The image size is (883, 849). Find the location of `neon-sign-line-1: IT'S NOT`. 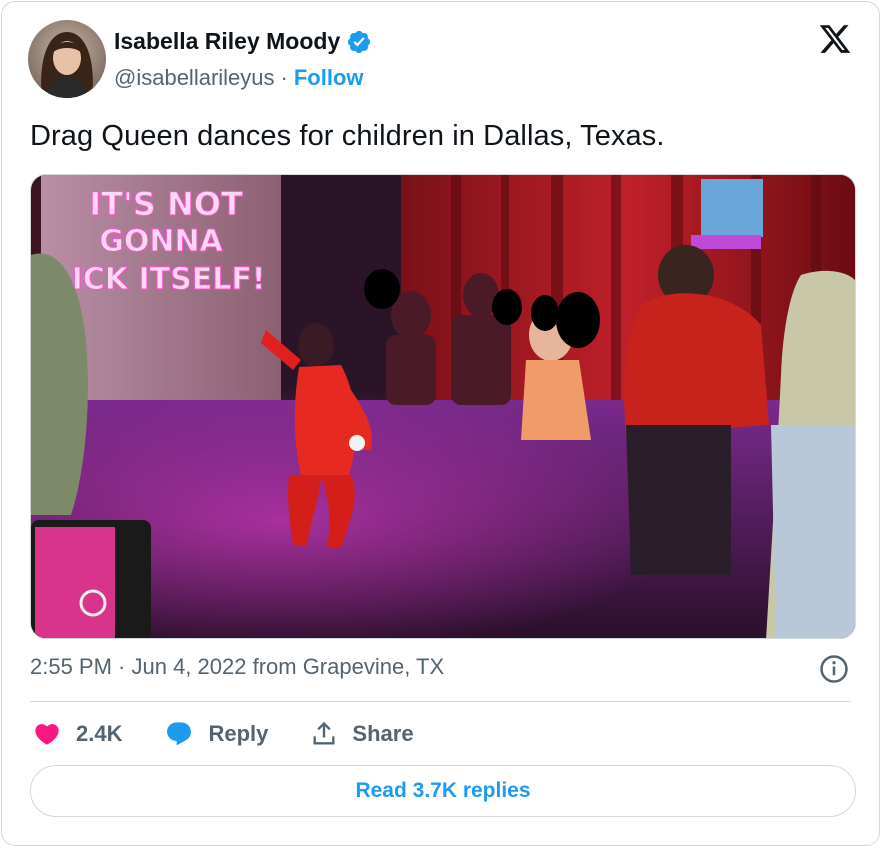

neon-sign-line-1: IT'S NOT is located at coordinates (166, 204).